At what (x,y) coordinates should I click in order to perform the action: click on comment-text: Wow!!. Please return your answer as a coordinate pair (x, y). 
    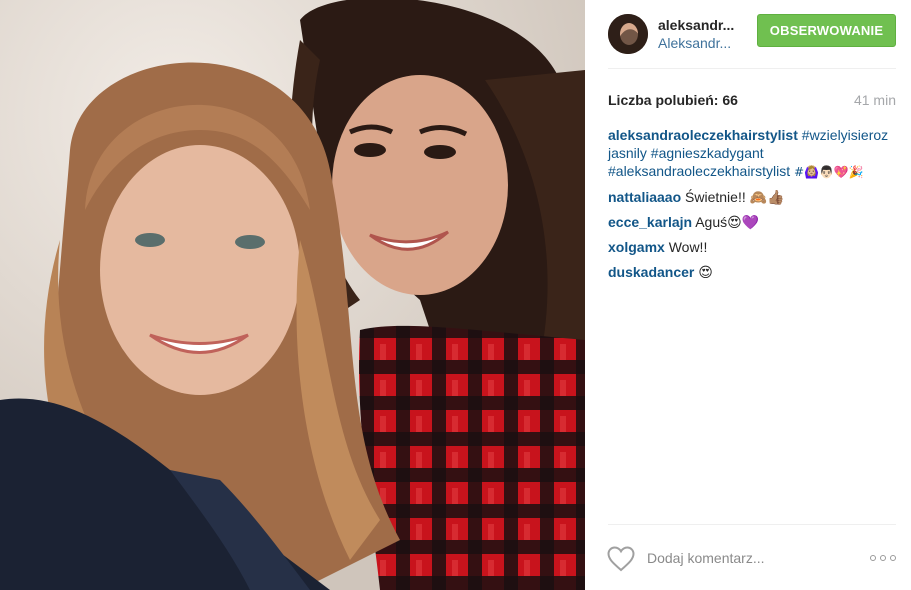
    Looking at the image, I should click on (688, 247).